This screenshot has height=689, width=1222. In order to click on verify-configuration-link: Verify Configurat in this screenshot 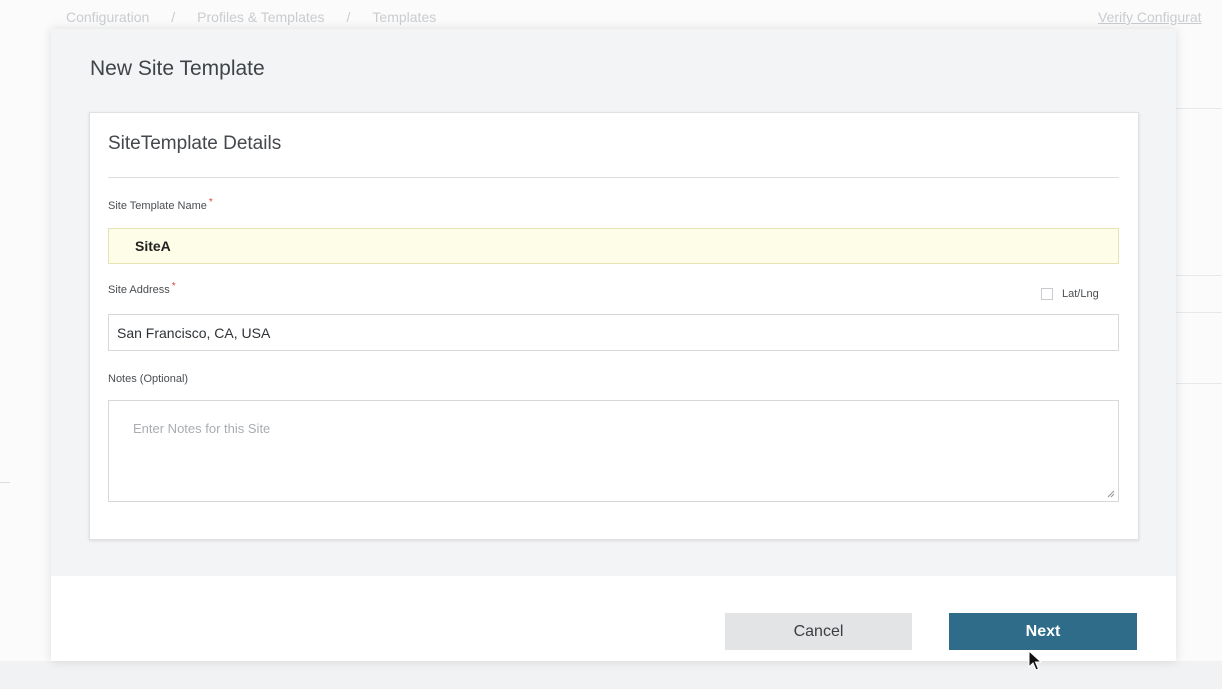, I will do `click(1150, 17)`.